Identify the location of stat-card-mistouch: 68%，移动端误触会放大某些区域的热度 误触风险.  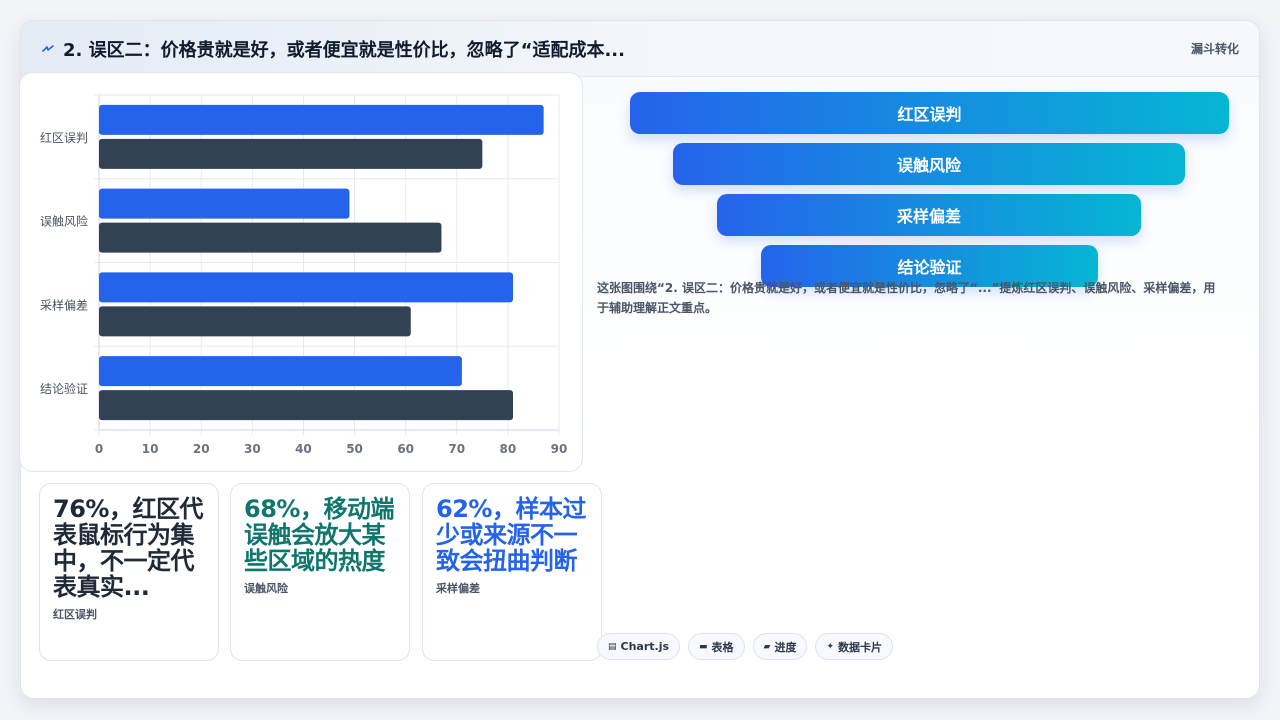
(320, 572).